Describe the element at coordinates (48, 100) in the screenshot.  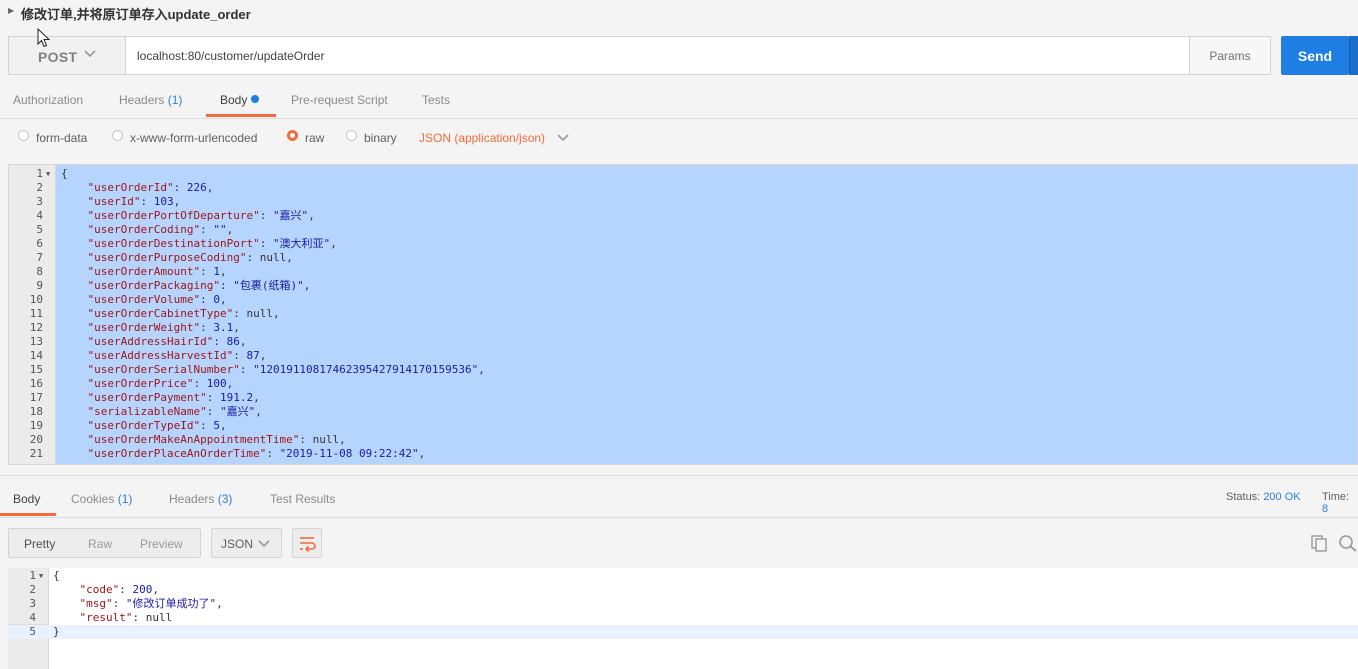
I see `tab-authorization: Authorization` at that location.